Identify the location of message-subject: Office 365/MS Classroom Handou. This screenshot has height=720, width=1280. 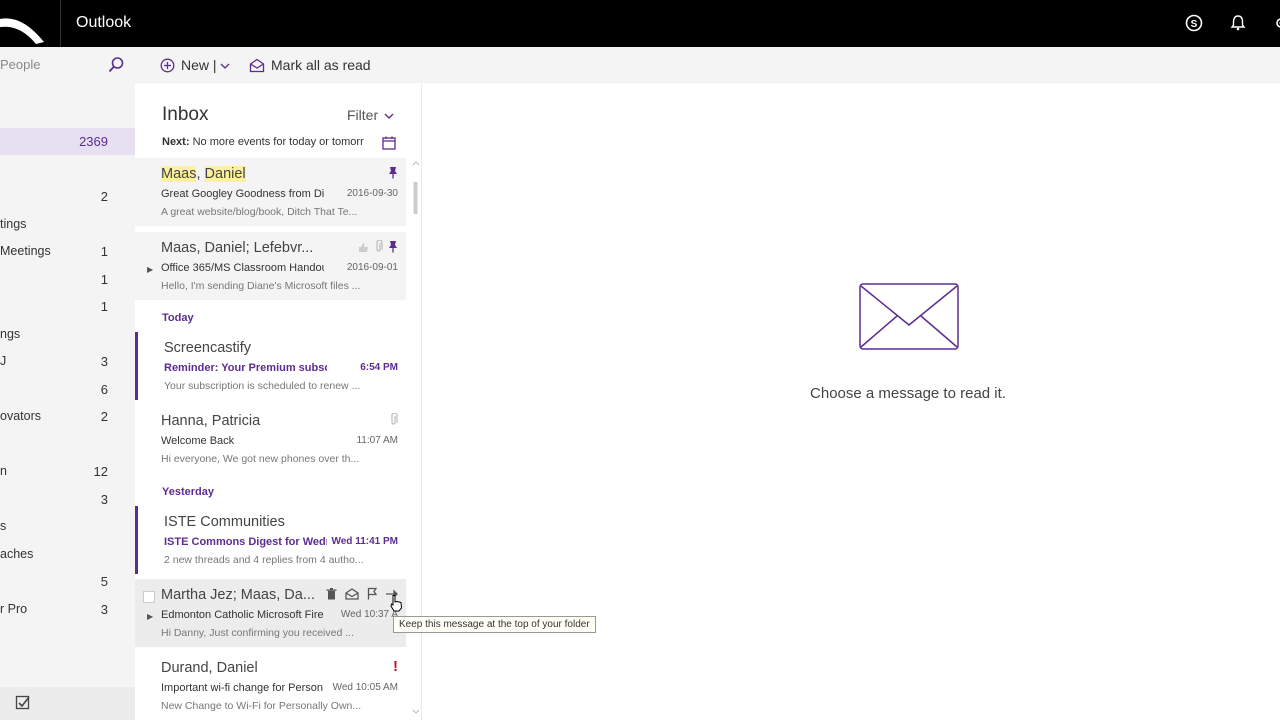
(242, 268).